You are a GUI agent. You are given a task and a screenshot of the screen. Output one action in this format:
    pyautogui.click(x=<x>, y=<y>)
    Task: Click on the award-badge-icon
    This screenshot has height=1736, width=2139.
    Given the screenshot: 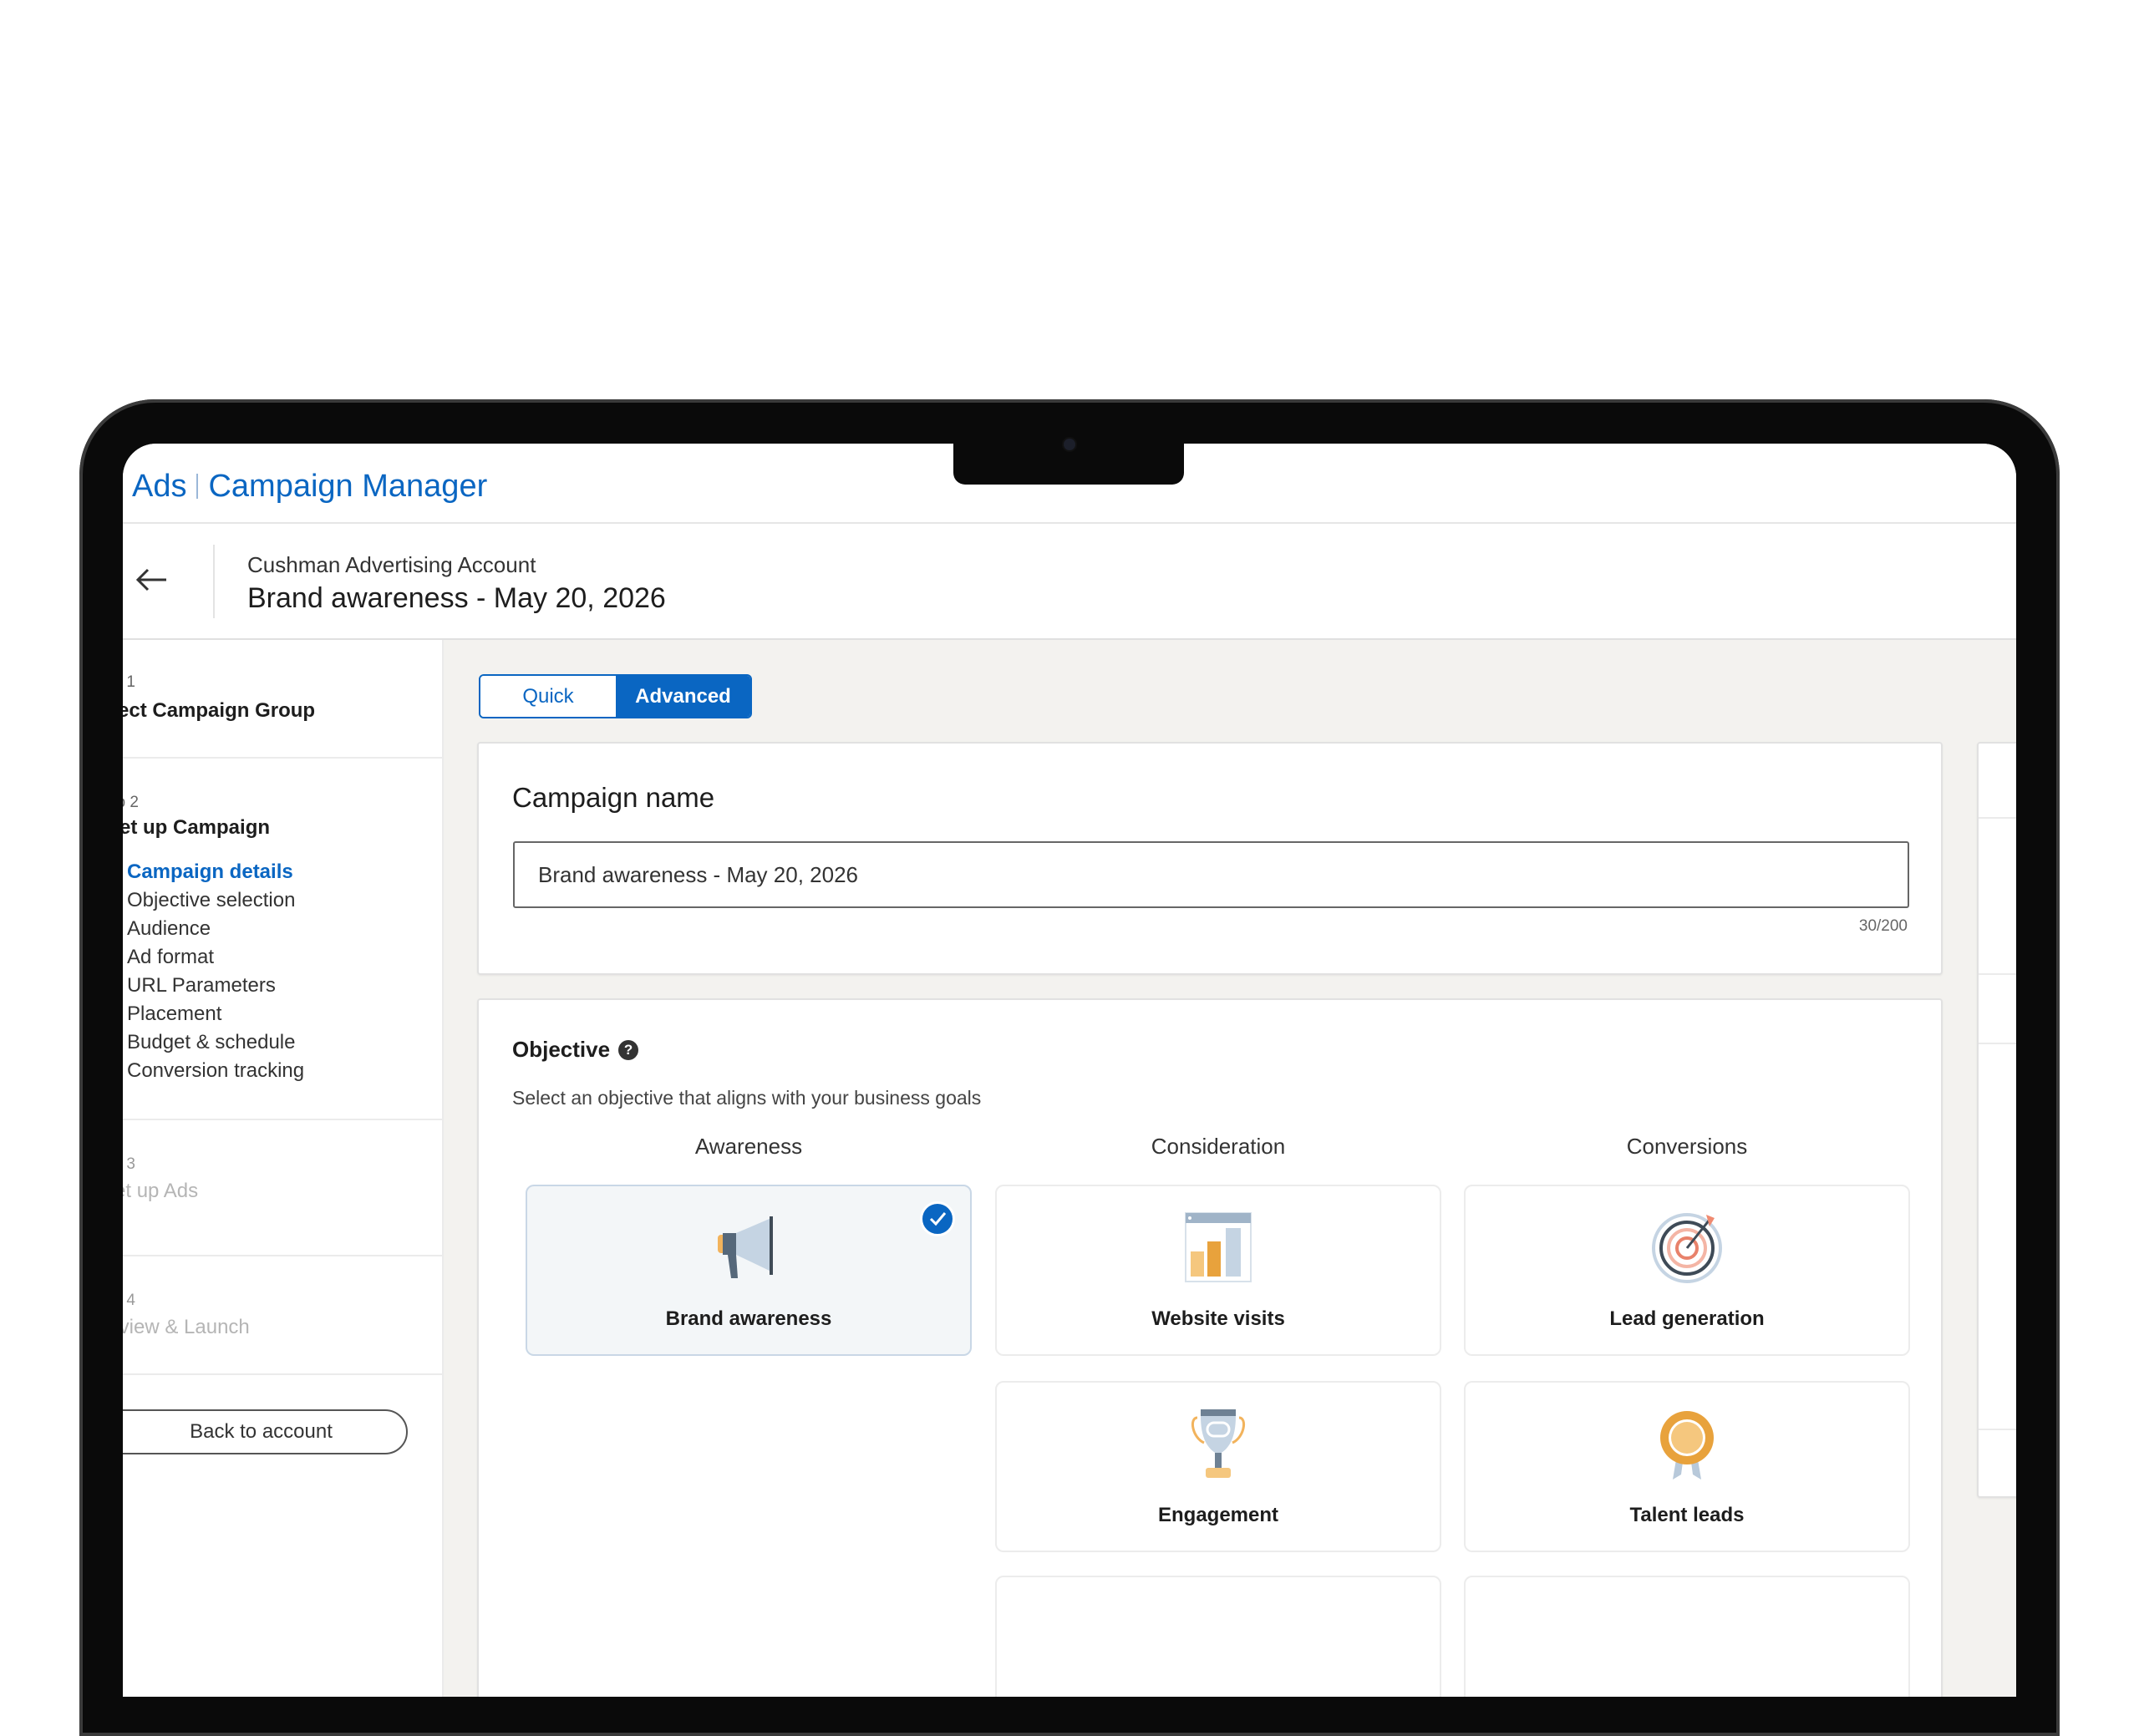 What is the action you would take?
    pyautogui.click(x=1687, y=1443)
    